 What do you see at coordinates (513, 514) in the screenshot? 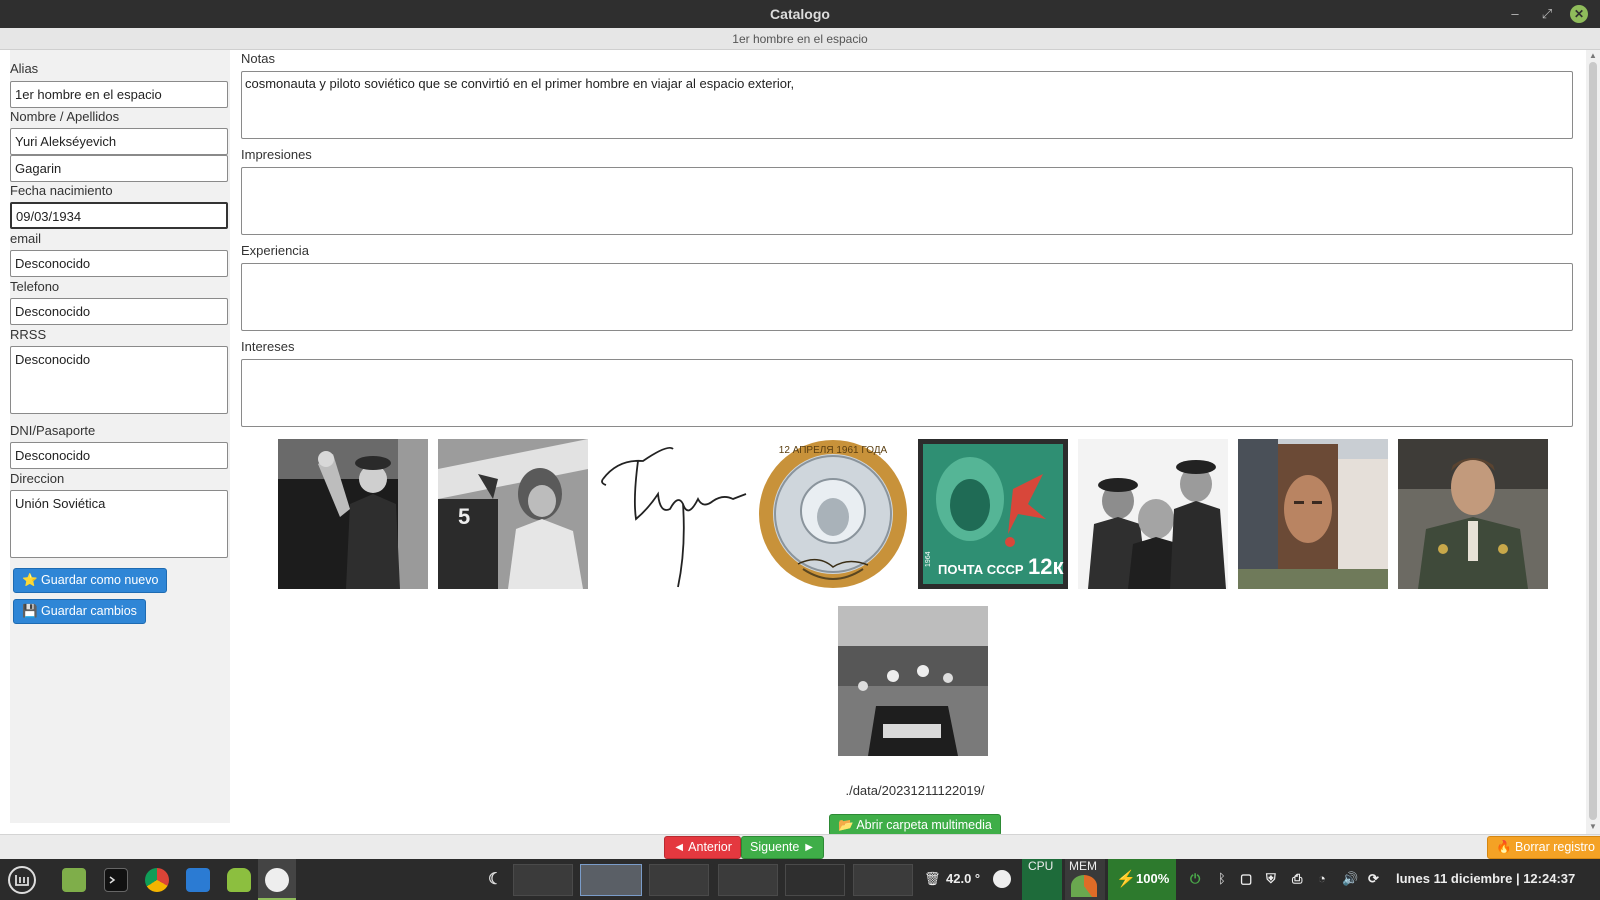
I see `photo-thumbnail: 5` at bounding box center [513, 514].